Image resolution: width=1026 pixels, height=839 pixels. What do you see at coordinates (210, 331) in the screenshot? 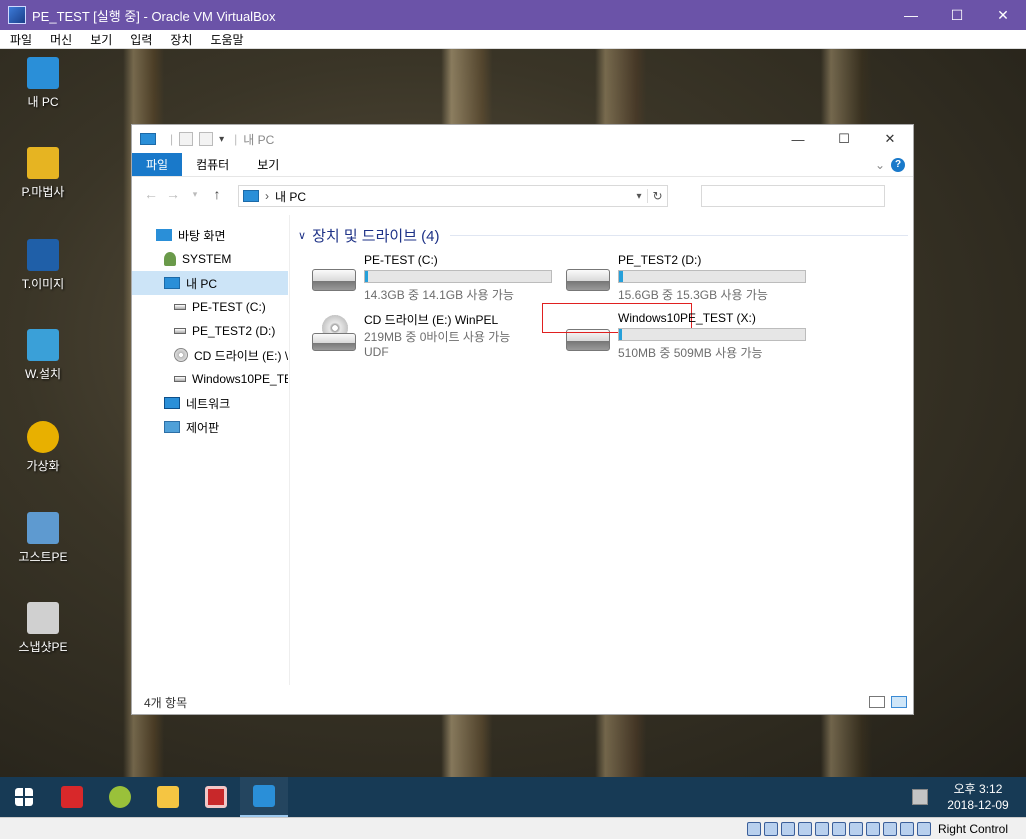
I see `nav-item-drive-d: PE_TEST2 (D:)` at bounding box center [210, 331].